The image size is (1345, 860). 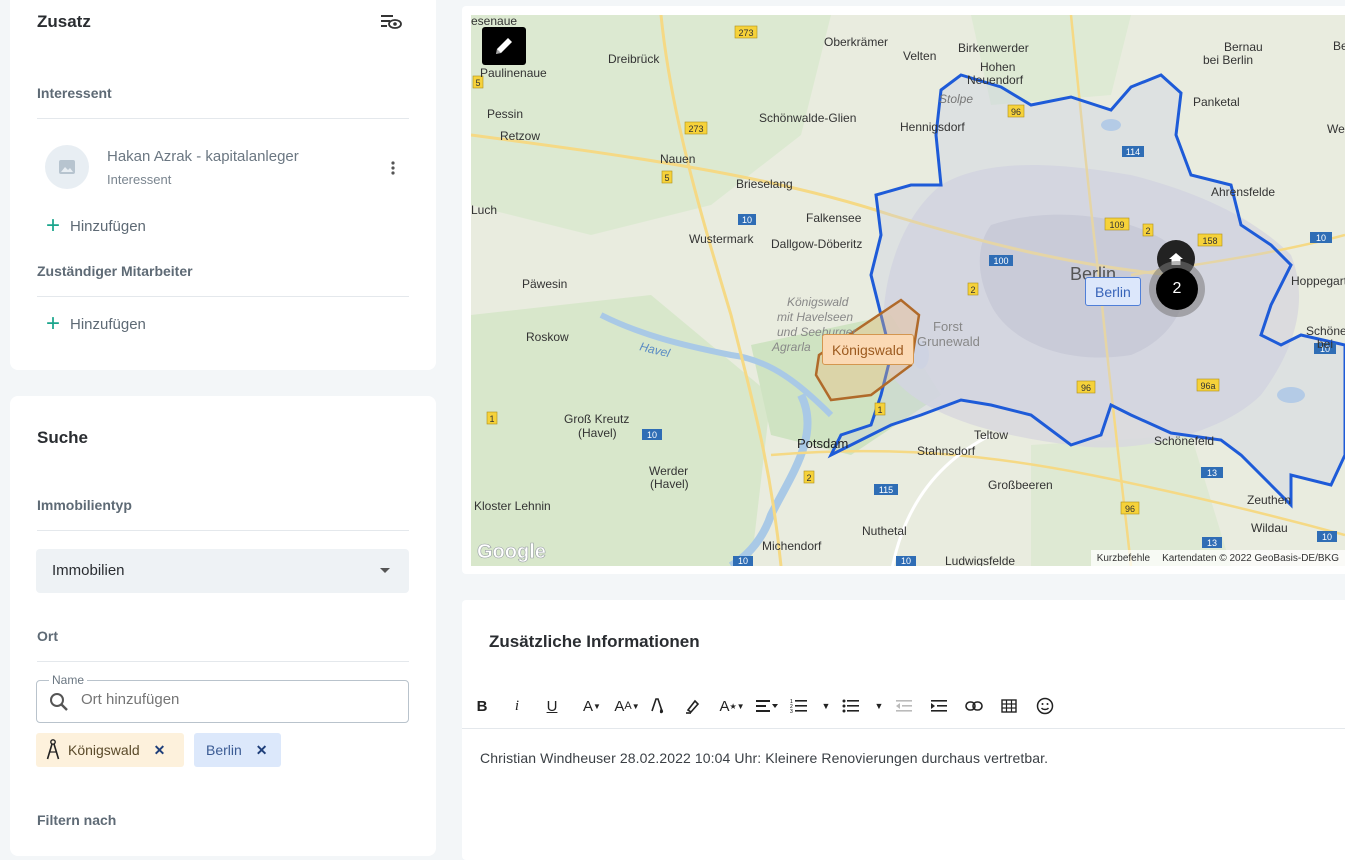 I want to click on map-label: Panketal, so click(x=1216, y=102).